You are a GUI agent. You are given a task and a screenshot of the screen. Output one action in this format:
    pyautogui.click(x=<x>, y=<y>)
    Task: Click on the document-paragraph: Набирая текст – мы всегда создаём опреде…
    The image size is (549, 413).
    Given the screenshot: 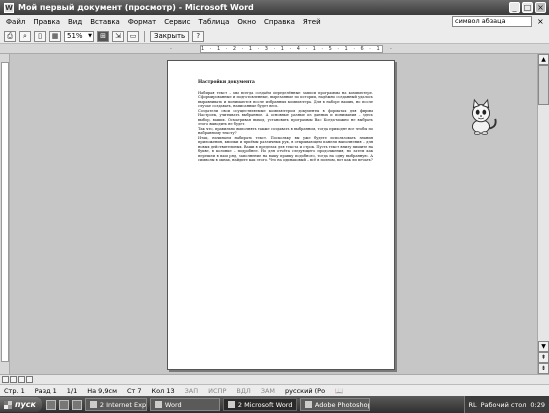 What is the action you would take?
    pyautogui.click(x=285, y=99)
    